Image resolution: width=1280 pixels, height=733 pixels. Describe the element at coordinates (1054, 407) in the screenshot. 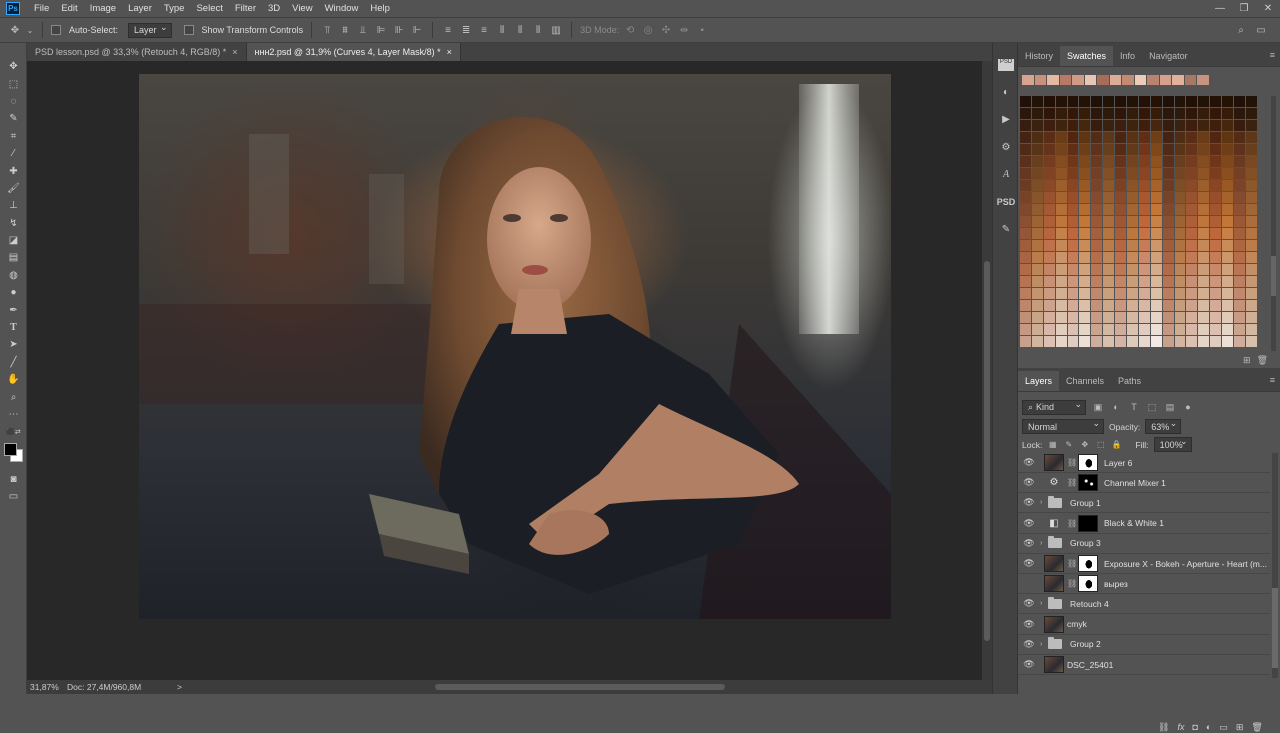

I see `filter-kind-dropdown: ⌕ Kind` at that location.